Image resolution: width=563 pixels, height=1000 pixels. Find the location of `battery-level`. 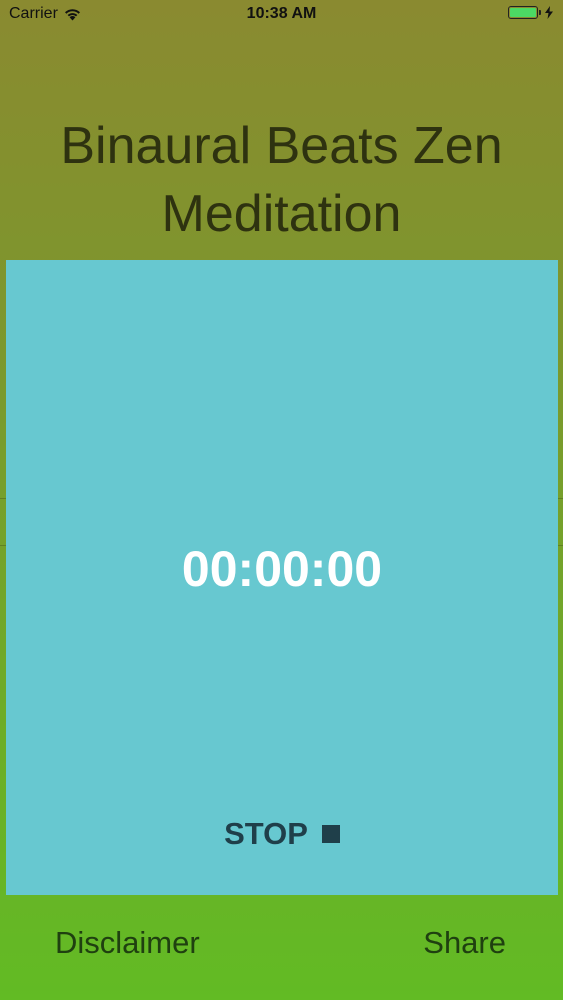

battery-level is located at coordinates (523, 12).